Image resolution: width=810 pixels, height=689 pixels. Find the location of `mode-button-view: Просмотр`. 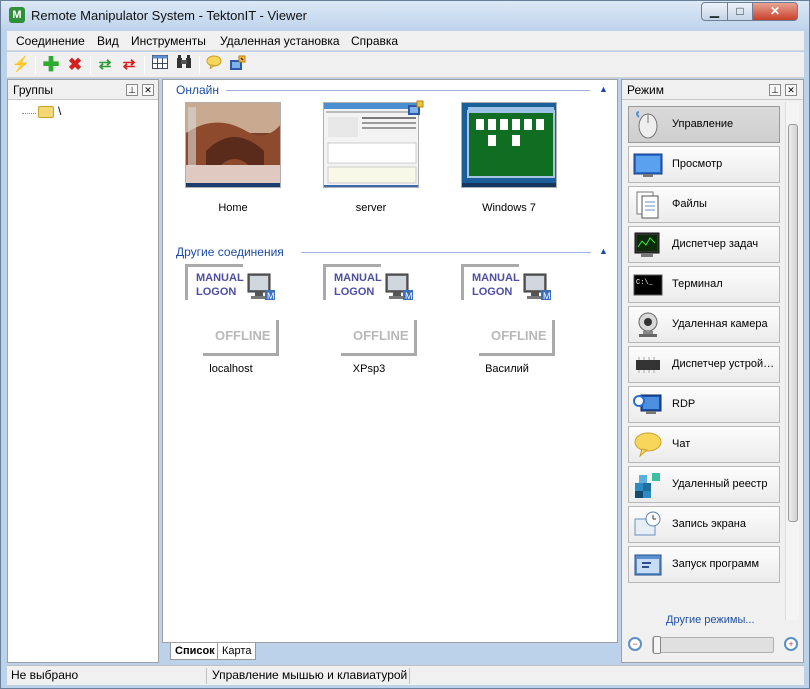

mode-button-view: Просмотр is located at coordinates (704, 164).